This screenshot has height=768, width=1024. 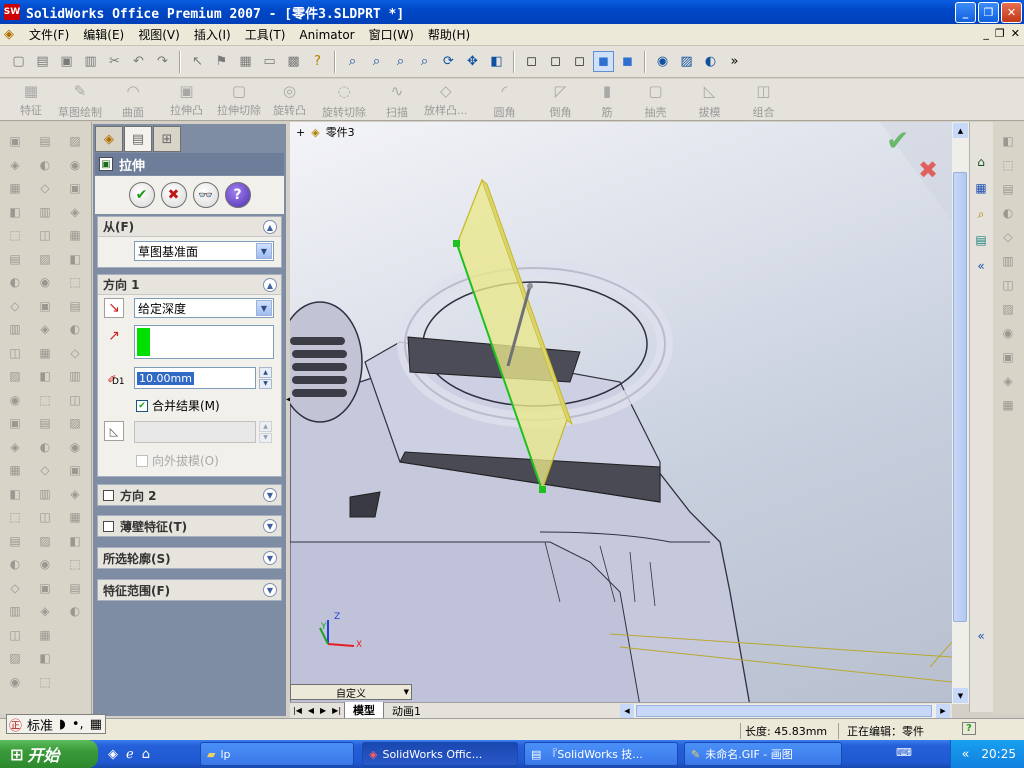 I want to click on grid-icon: ▩, so click(x=293, y=61).